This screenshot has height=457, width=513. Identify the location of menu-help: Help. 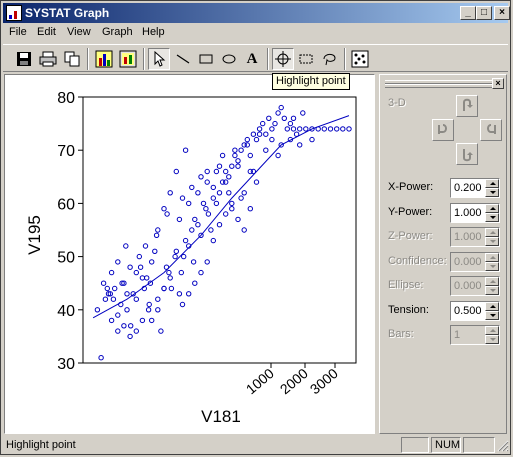
(153, 32).